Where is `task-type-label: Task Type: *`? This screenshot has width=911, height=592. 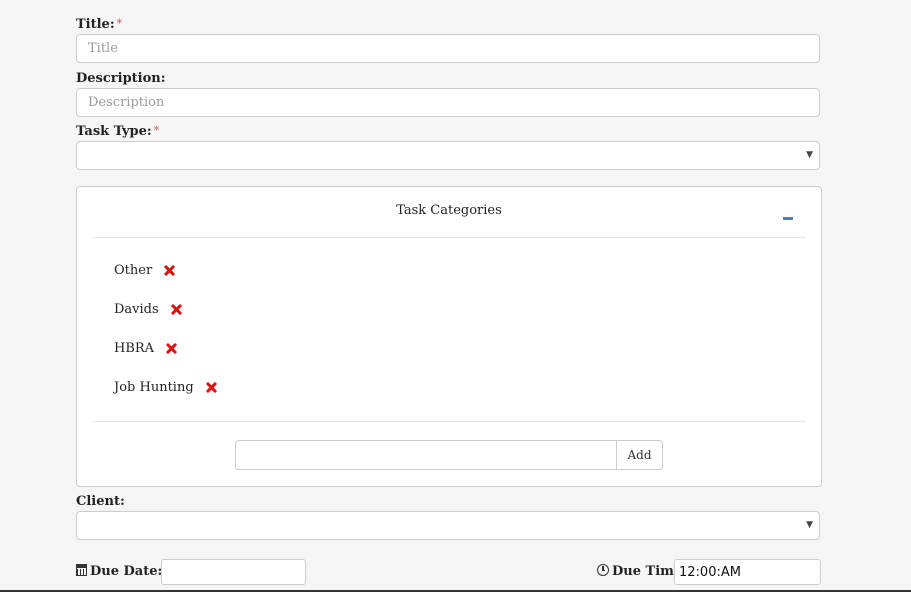
task-type-label: Task Type: * is located at coordinates (118, 131).